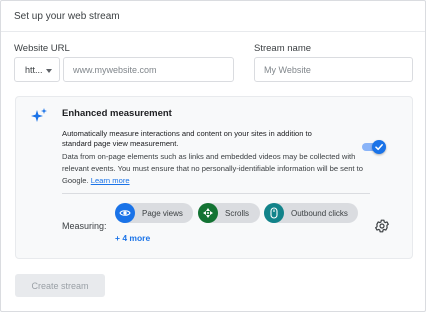  Describe the element at coordinates (216, 193) in the screenshot. I see `divider` at that location.